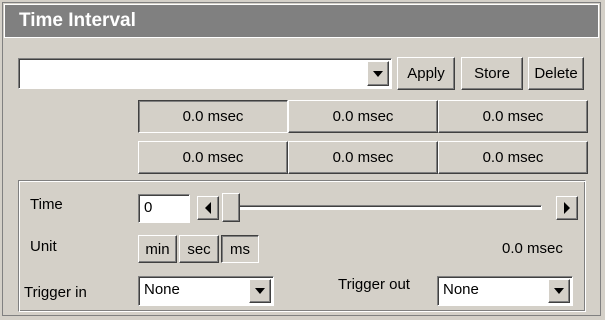 This screenshot has width=605, height=320. What do you see at coordinates (164, 208) in the screenshot?
I see `time-input: 0` at bounding box center [164, 208].